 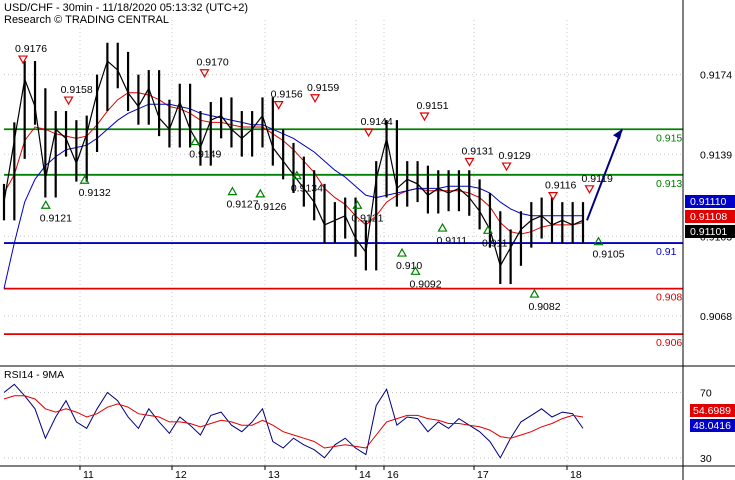 I want to click on time-tick-label: 11, so click(x=88, y=474).